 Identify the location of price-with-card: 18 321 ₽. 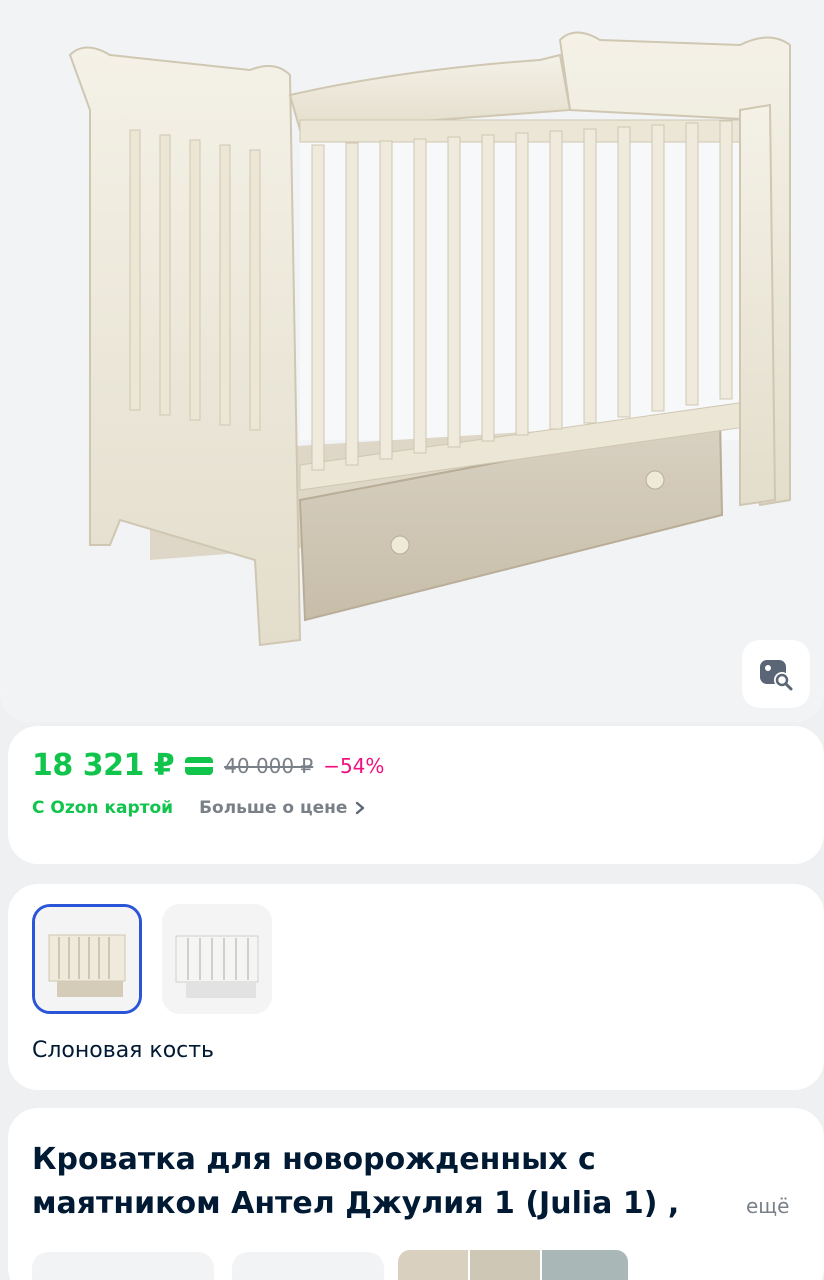
(103, 765).